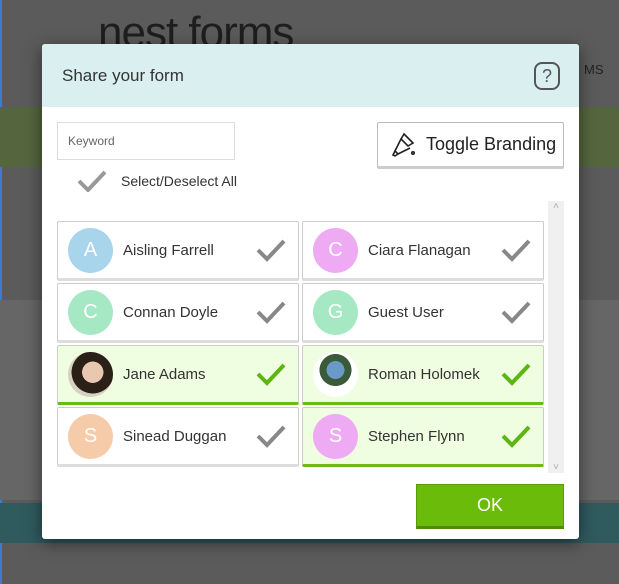 The height and width of the screenshot is (584, 619). I want to click on user-card: A Aisling Farrell, so click(178, 251).